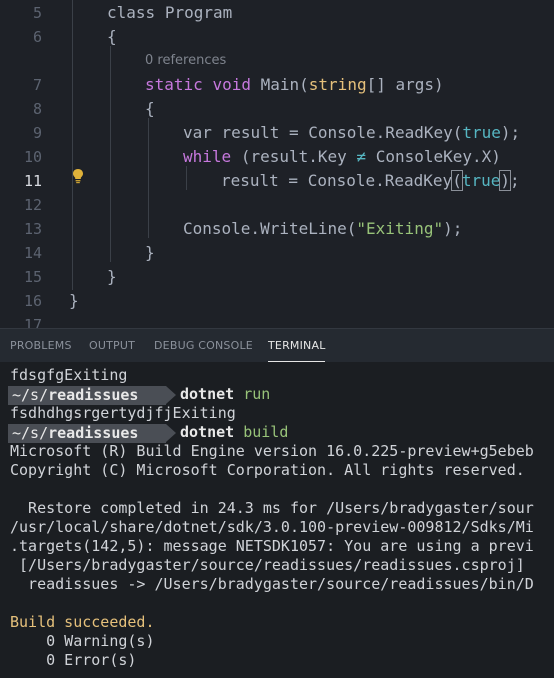 The height and width of the screenshot is (678, 554). Describe the element at coordinates (457, 180) in the screenshot. I see `code-token: (` at that location.